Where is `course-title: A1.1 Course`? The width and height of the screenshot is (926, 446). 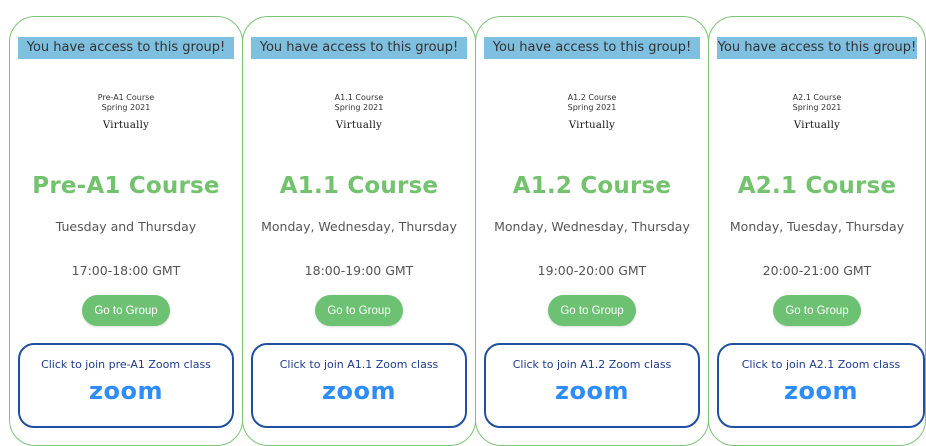 course-title: A1.1 Course is located at coordinates (359, 186).